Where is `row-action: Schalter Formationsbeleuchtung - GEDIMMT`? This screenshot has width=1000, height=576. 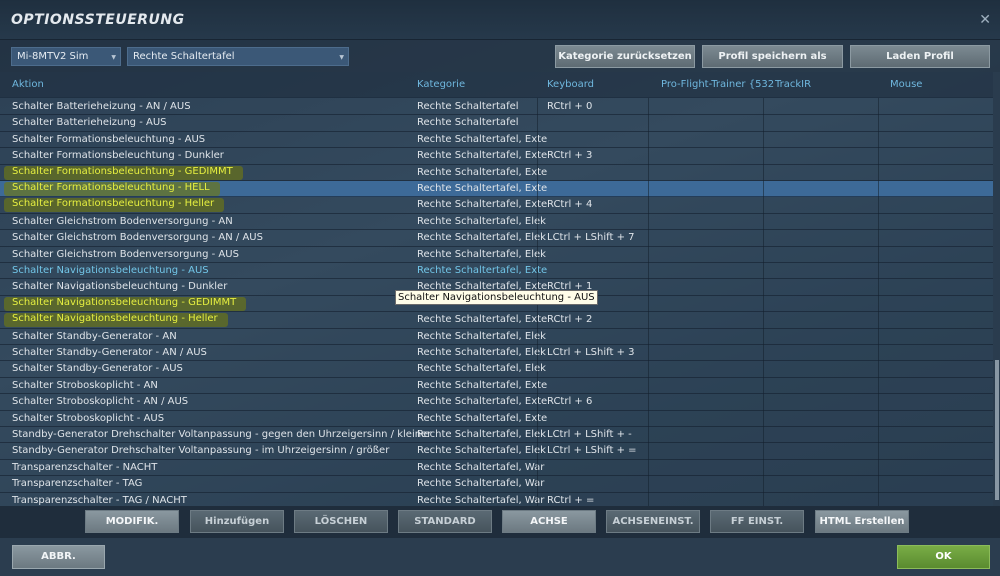 row-action: Schalter Formationsbeleuchtung - GEDIMMT is located at coordinates (123, 172).